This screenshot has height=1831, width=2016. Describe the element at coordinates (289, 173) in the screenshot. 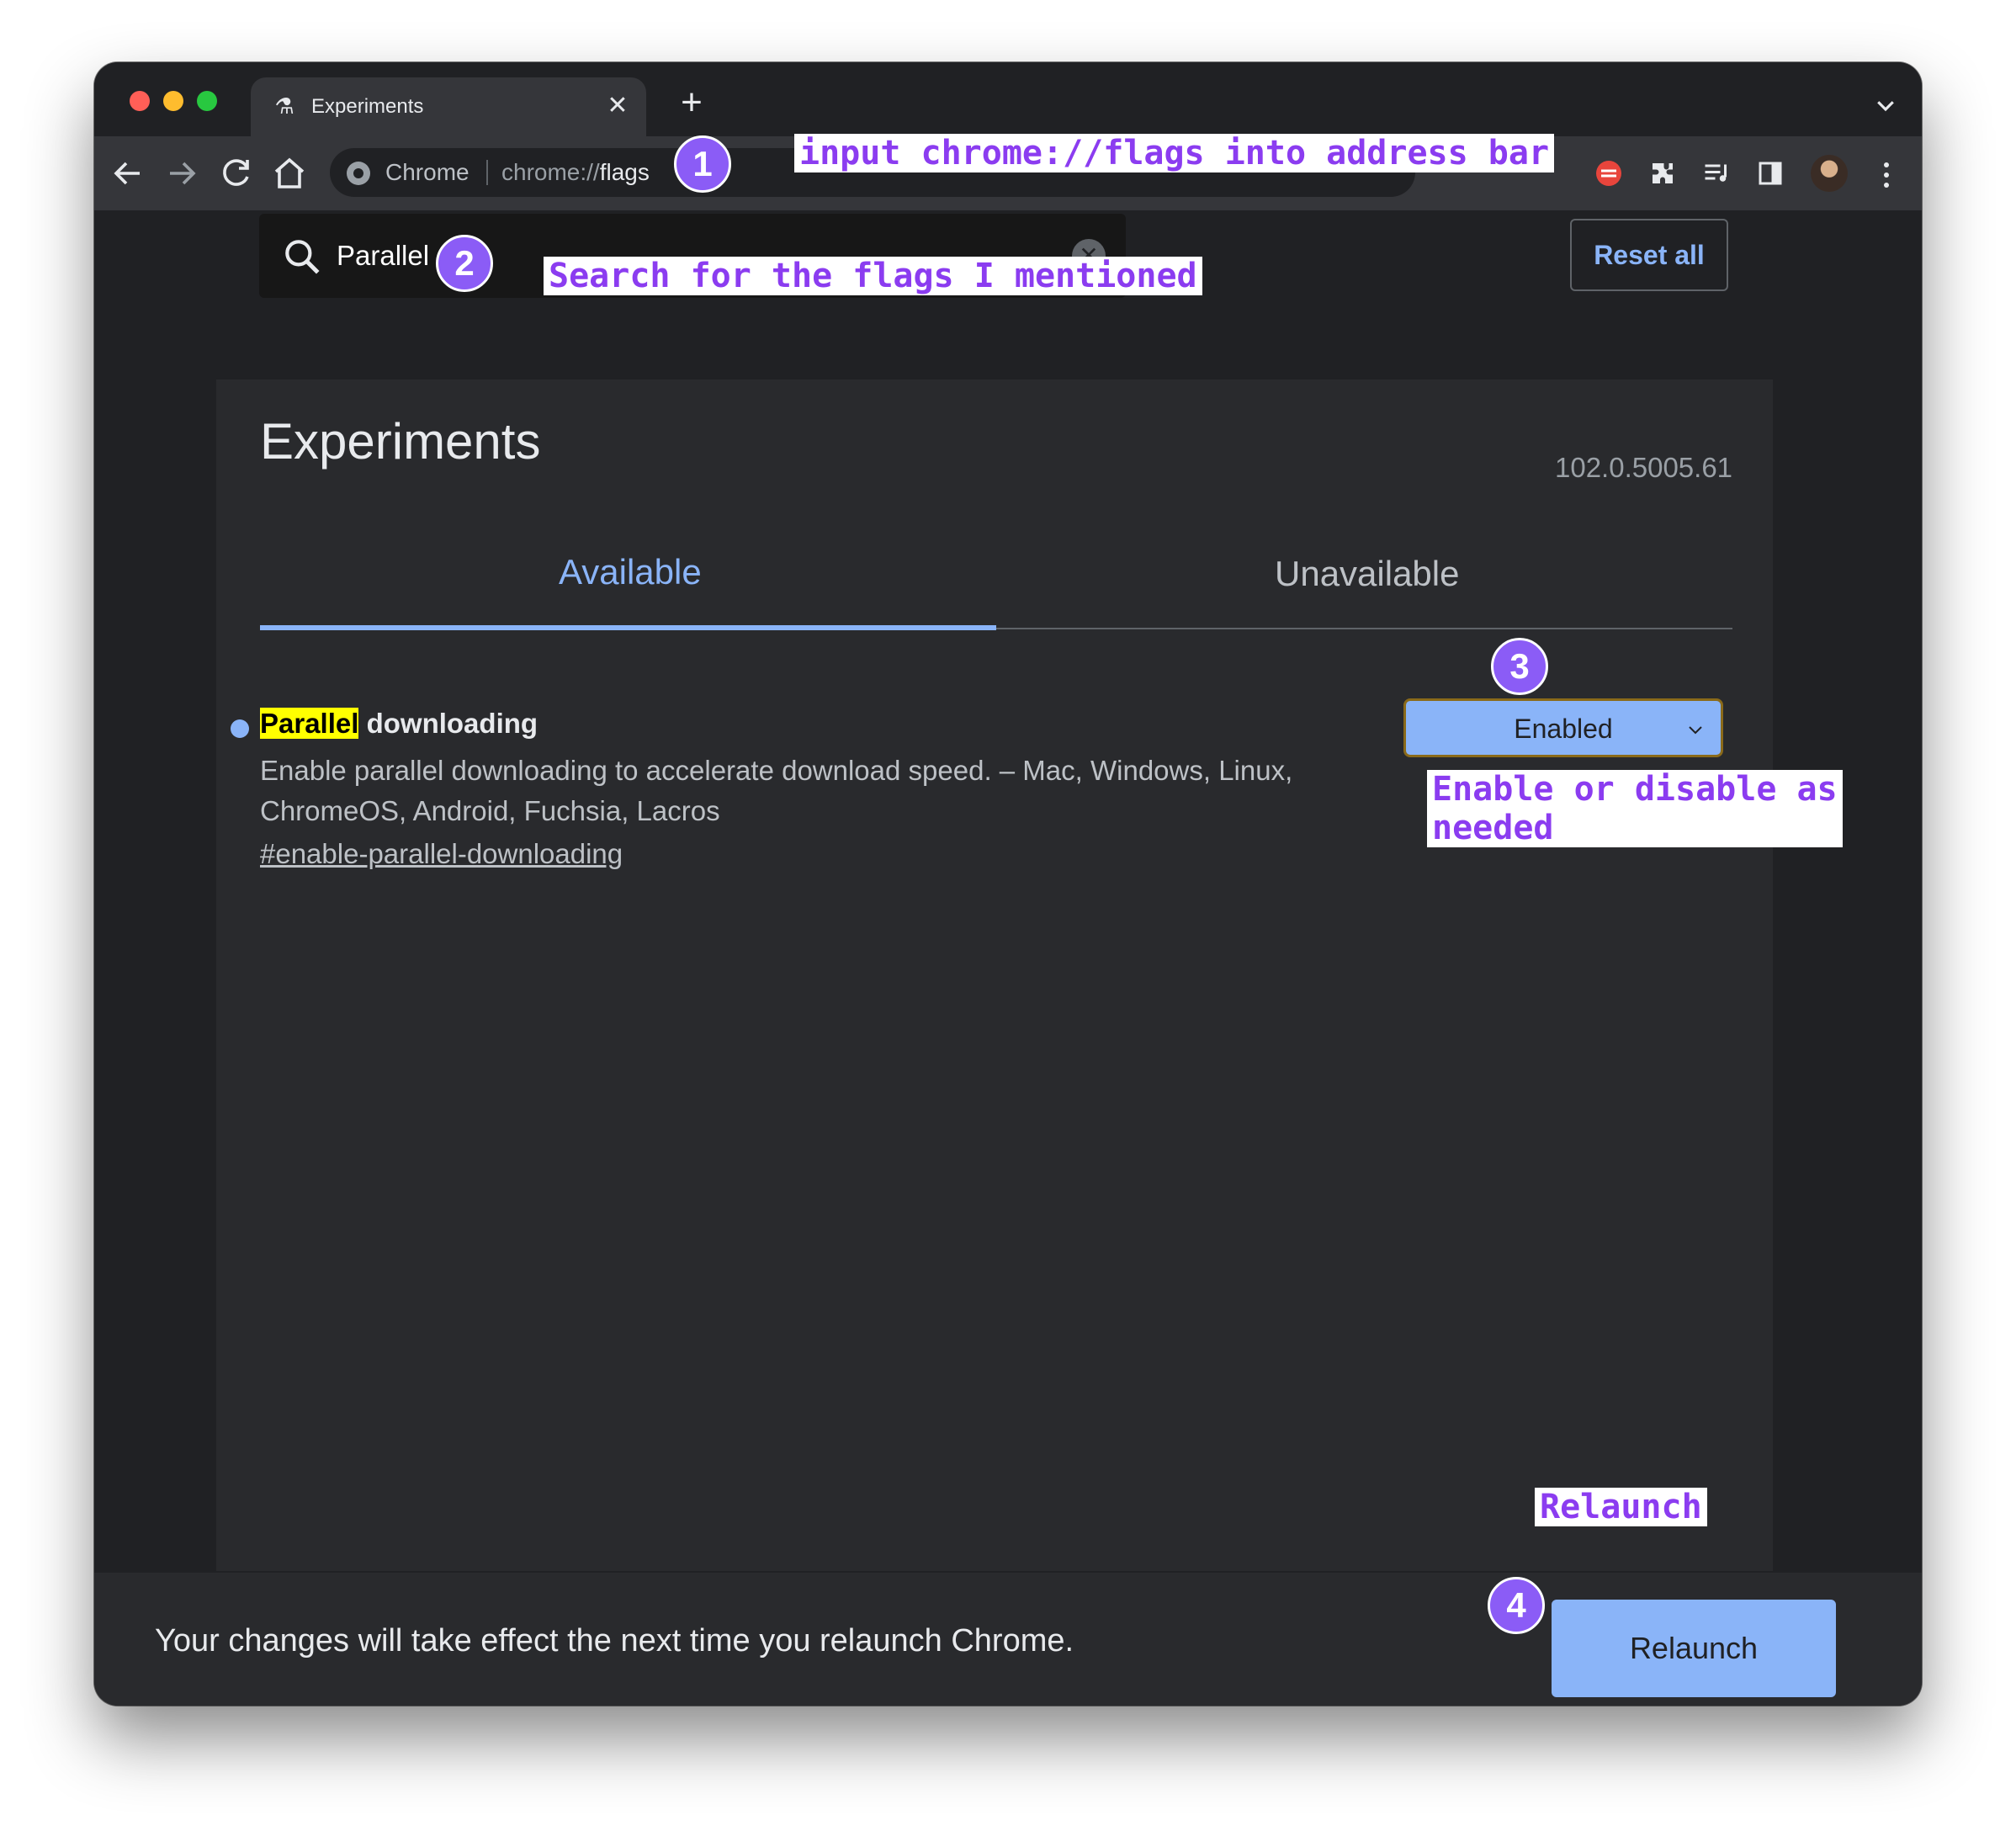

I see `home-icon` at that location.